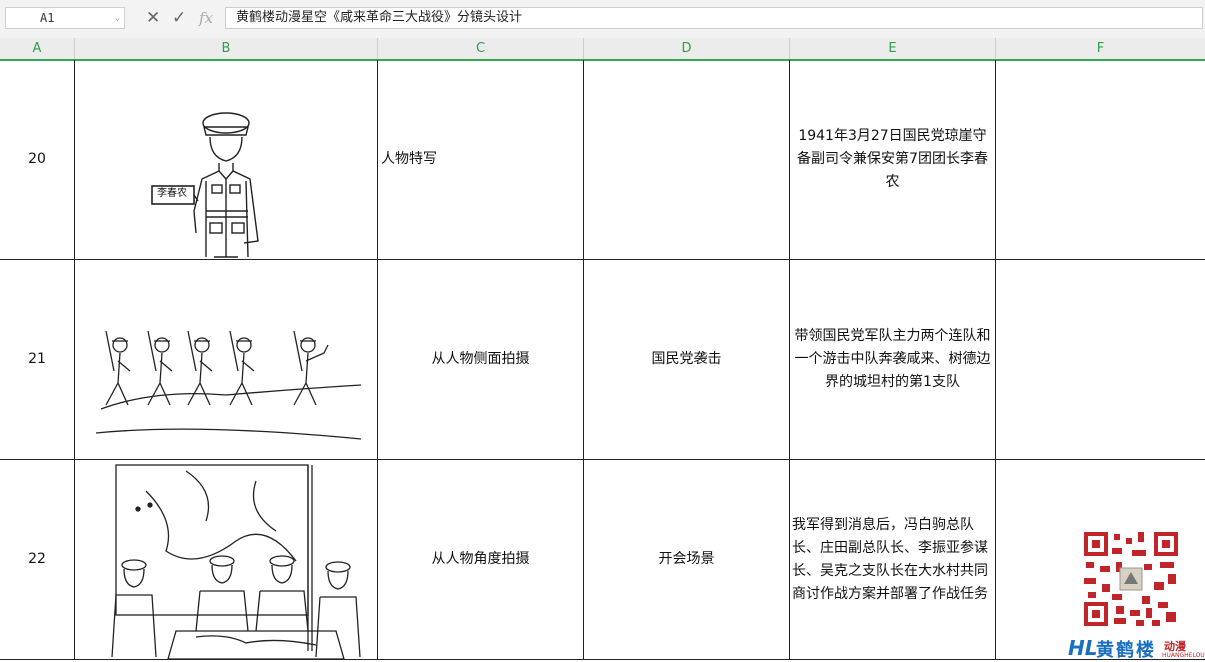 This screenshot has width=1205, height=662. What do you see at coordinates (481, 159) in the screenshot?
I see `shot-cell: 人物特写` at bounding box center [481, 159].